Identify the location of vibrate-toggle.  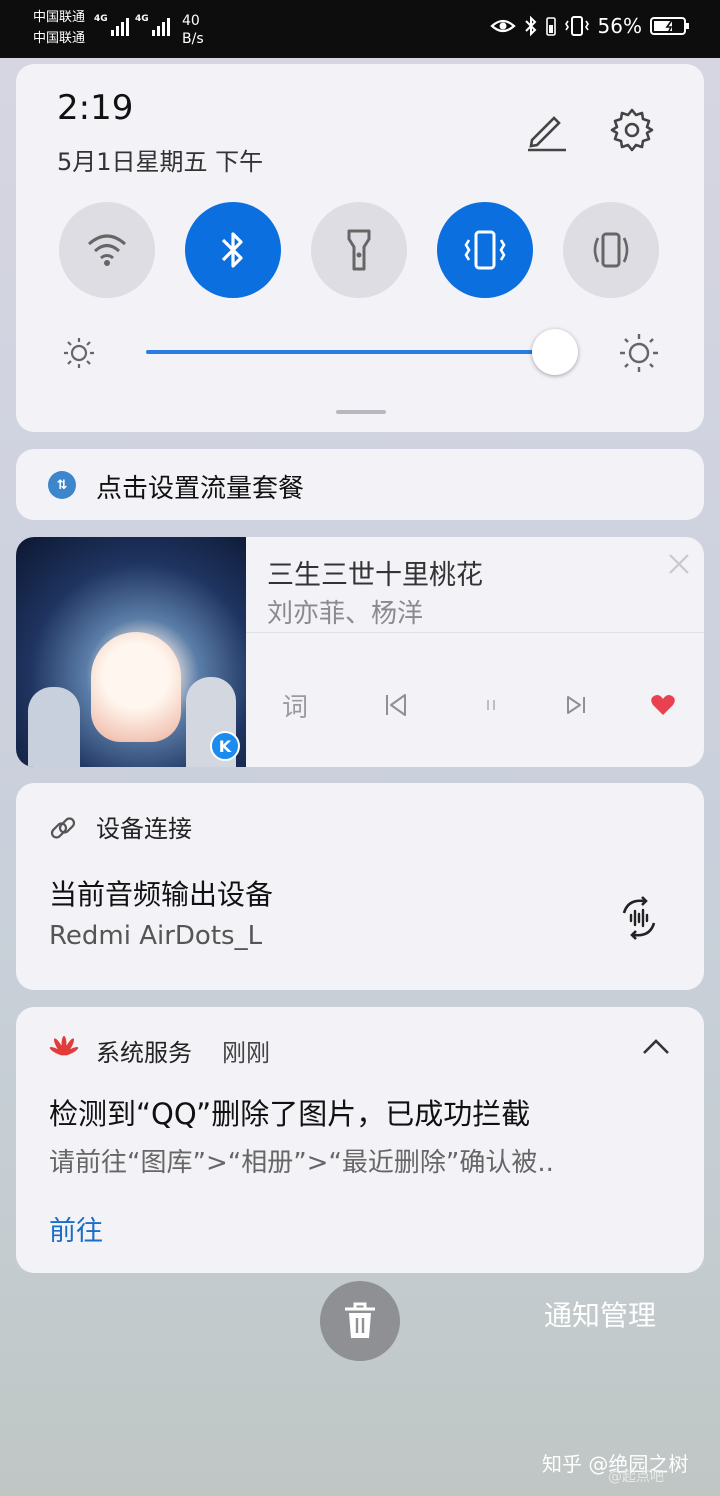
(485, 250).